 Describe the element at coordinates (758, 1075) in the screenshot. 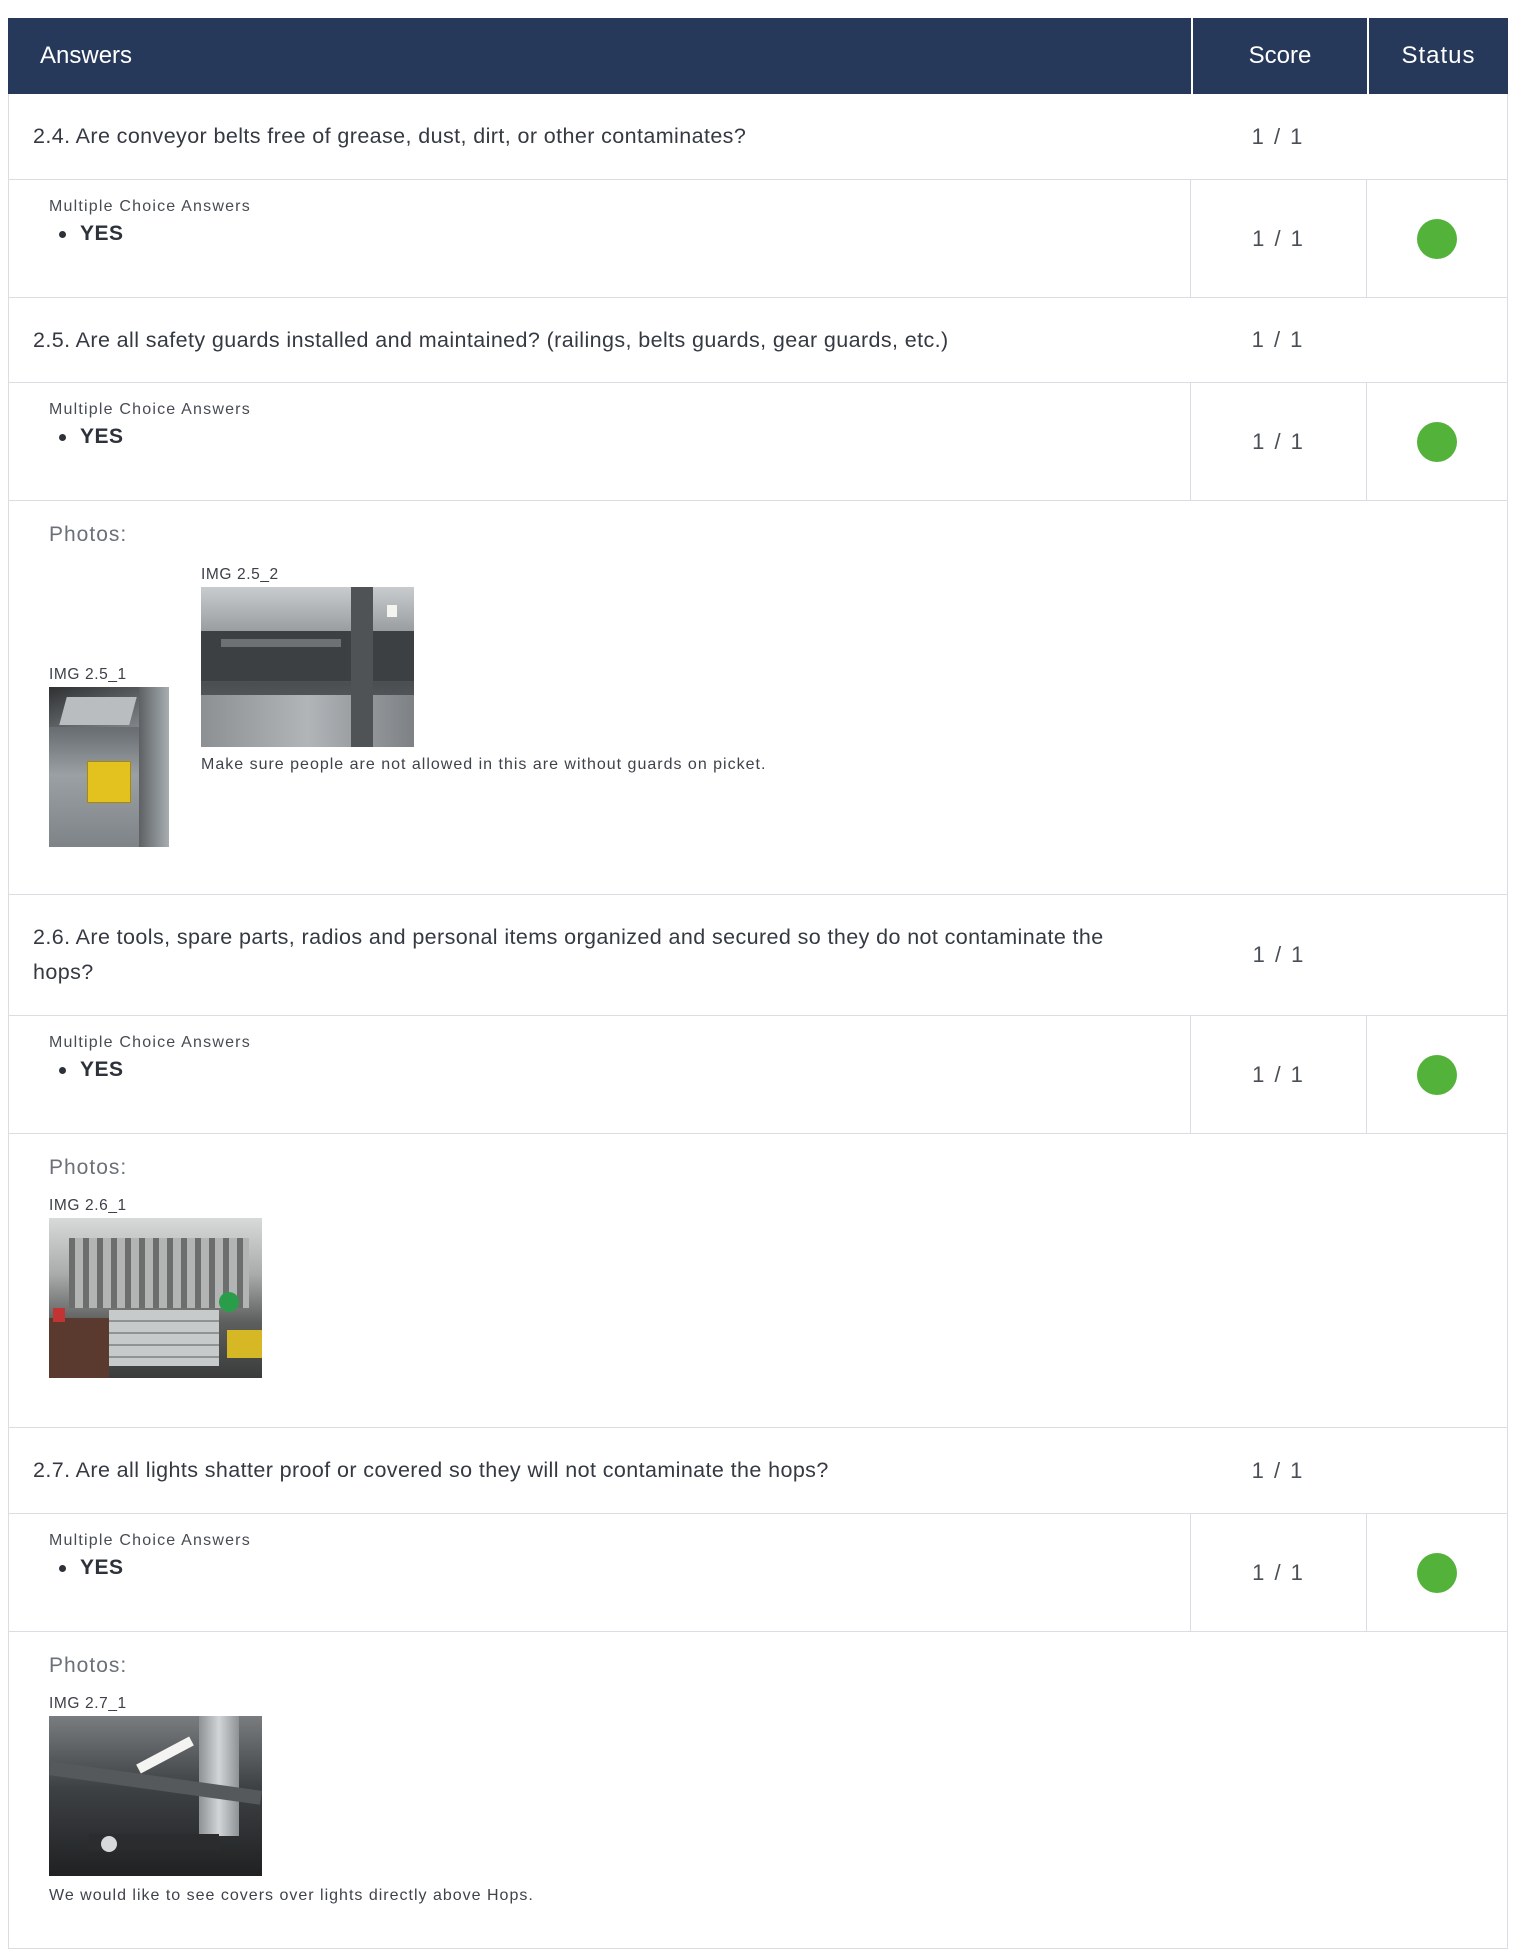

I see `answer-row-2-6: Multiple Choice Answers YES 1 / 1` at that location.